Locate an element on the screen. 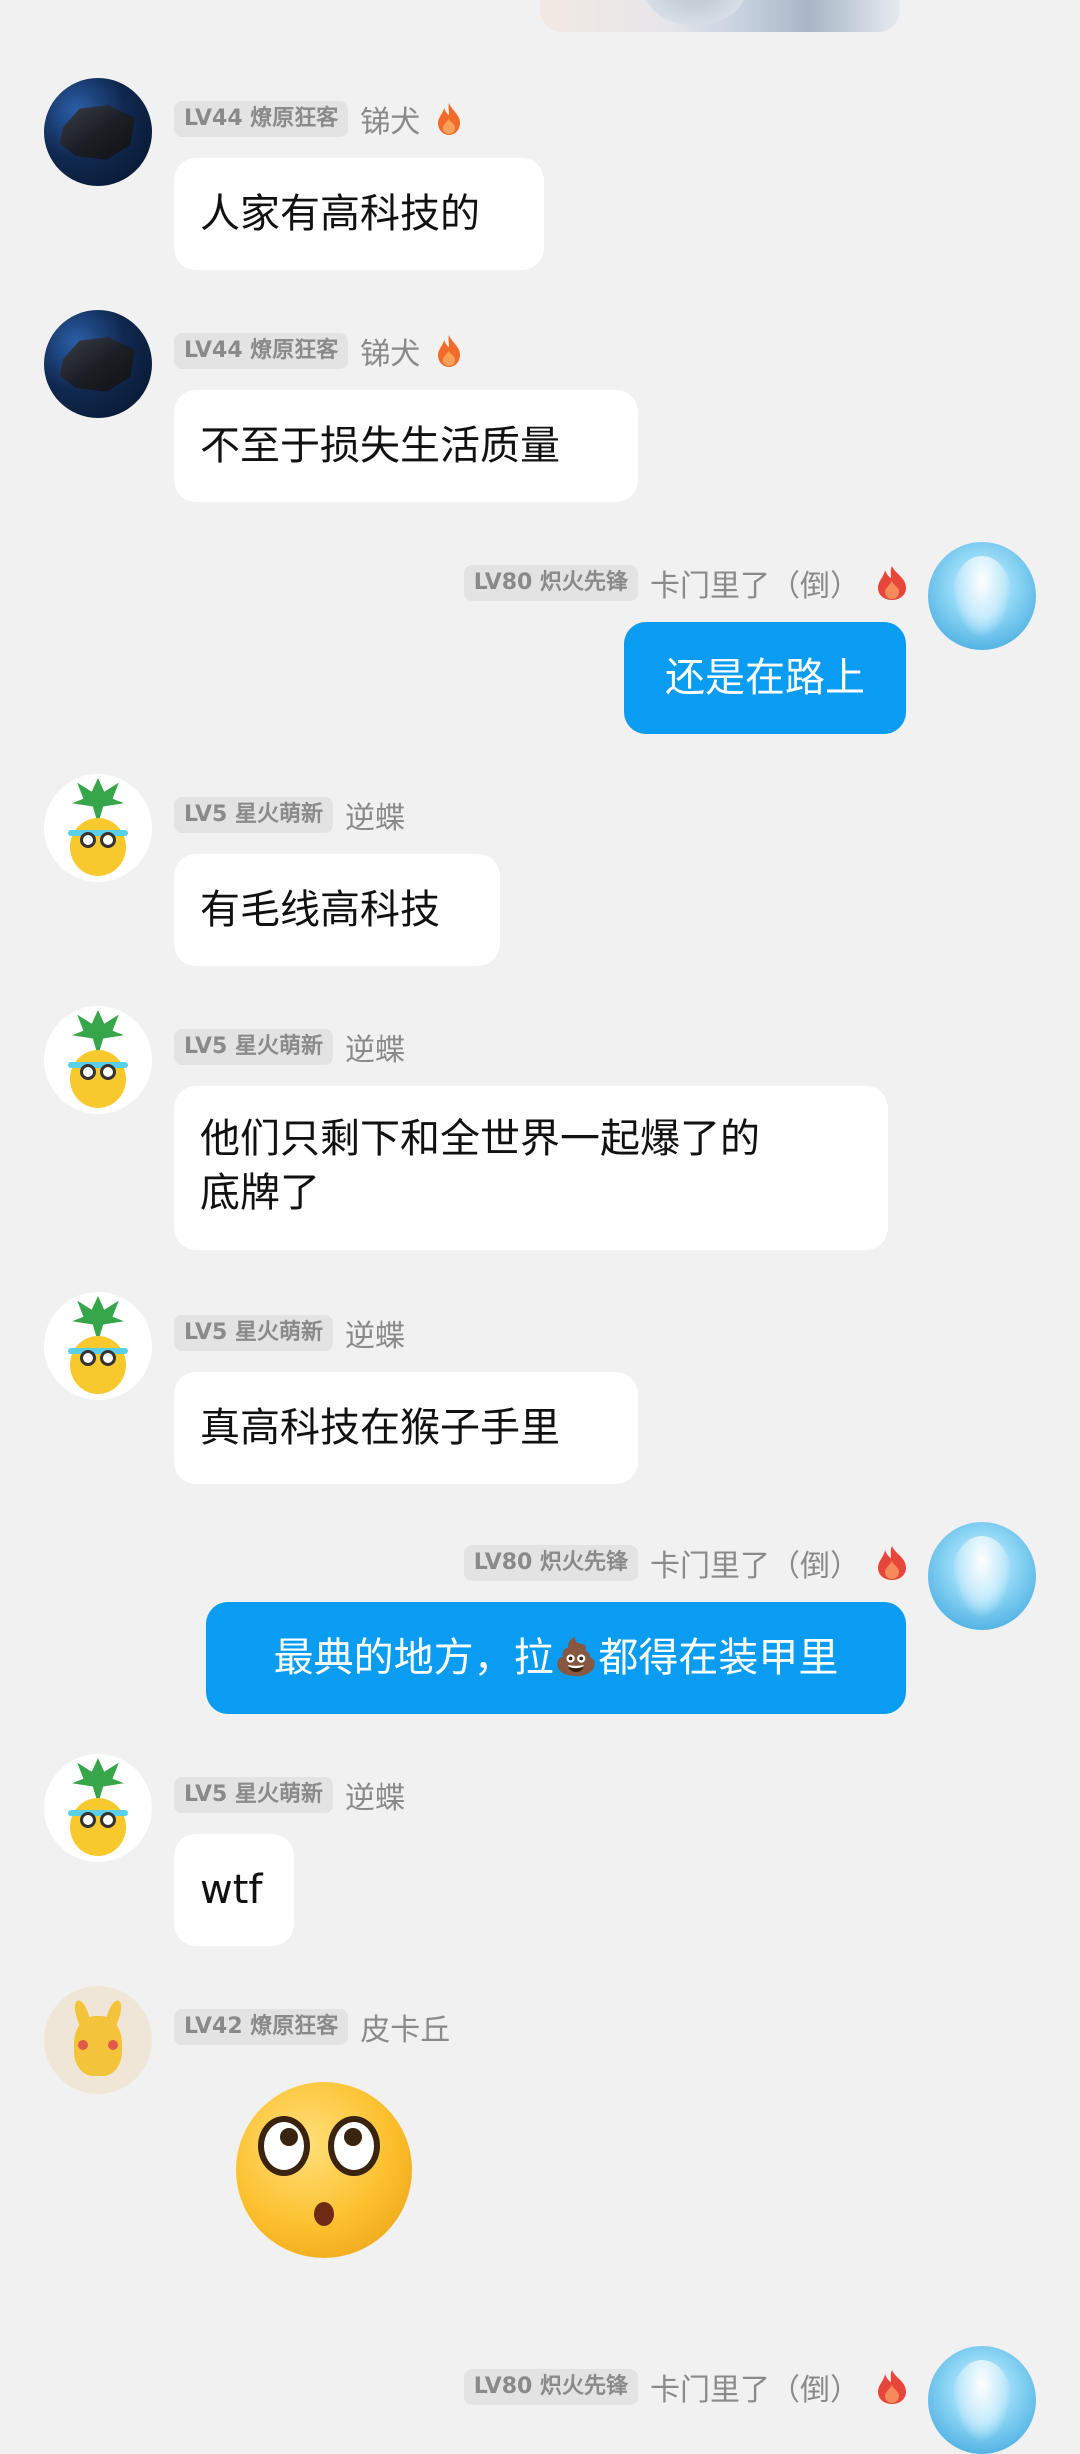 The height and width of the screenshot is (2454, 1080). message-bubble: 还是在路上 is located at coordinates (765, 678).